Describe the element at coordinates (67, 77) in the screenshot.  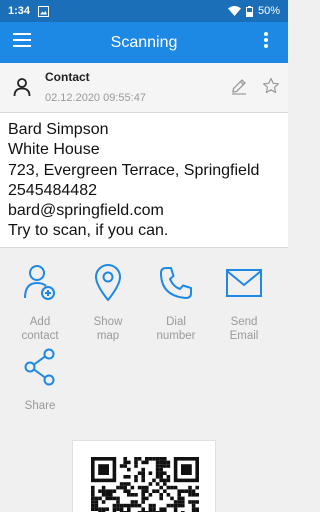
I see `result-type-label: Contact` at that location.